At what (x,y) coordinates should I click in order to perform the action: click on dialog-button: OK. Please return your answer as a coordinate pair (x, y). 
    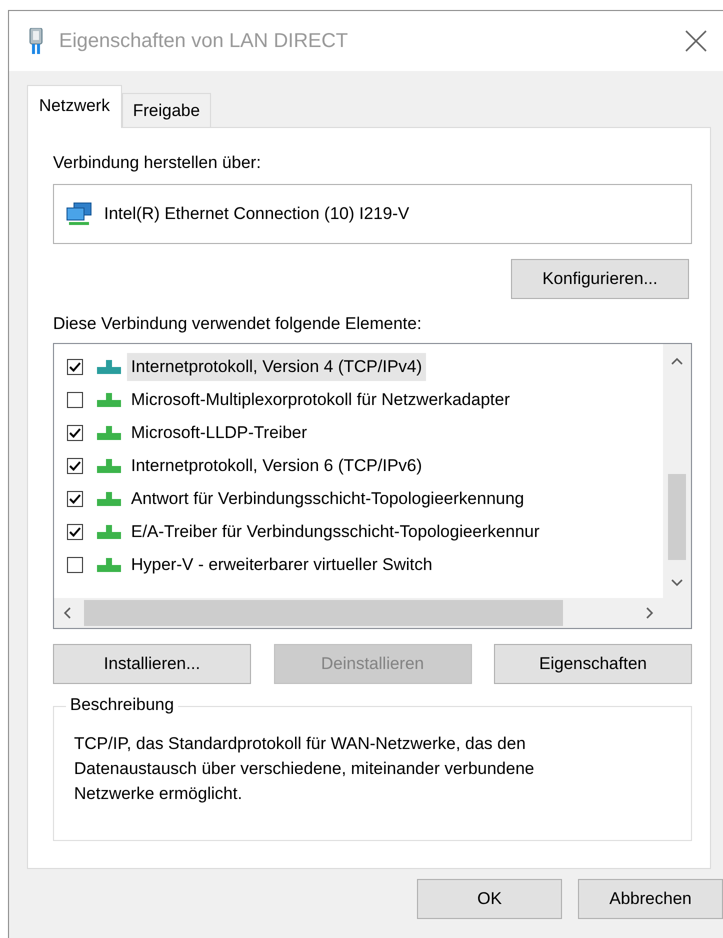
    Looking at the image, I should click on (489, 899).